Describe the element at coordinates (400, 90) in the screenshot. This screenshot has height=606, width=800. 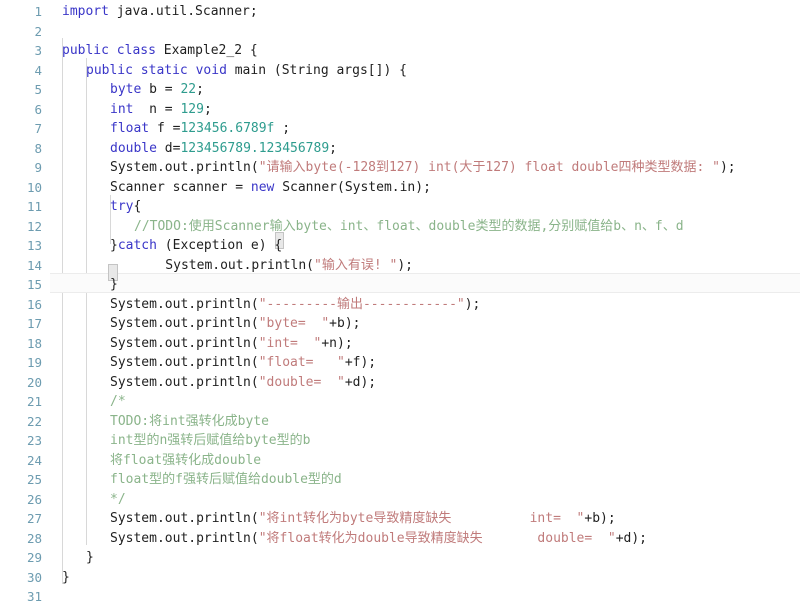
I see `code-line: byte b = 22;` at that location.